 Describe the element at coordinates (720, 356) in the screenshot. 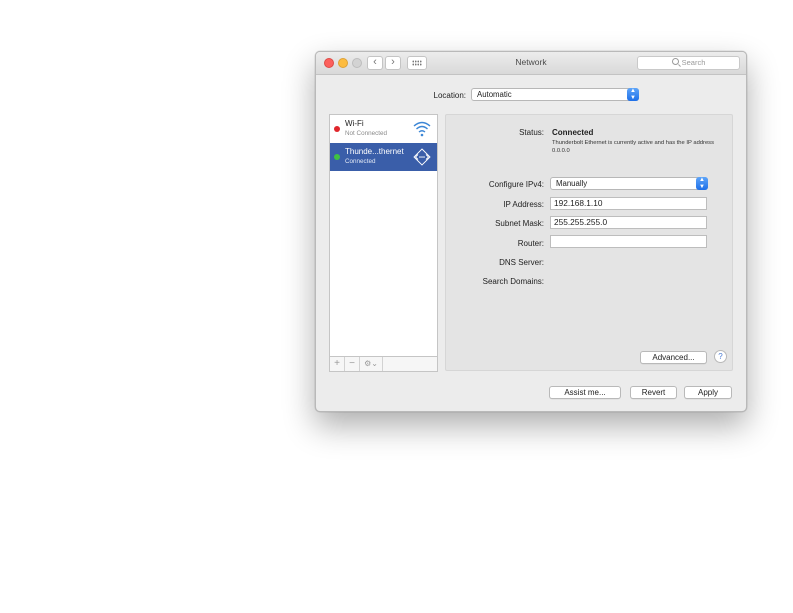

I see `help-button: ?` at that location.